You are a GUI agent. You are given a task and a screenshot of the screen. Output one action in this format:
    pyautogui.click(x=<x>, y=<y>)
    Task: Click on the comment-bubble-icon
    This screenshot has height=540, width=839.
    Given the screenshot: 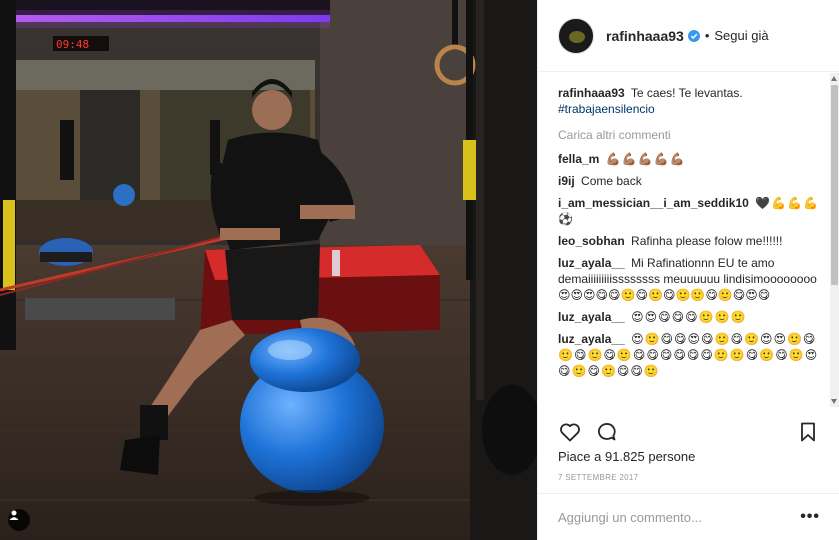 What is the action you would take?
    pyautogui.click(x=606, y=432)
    